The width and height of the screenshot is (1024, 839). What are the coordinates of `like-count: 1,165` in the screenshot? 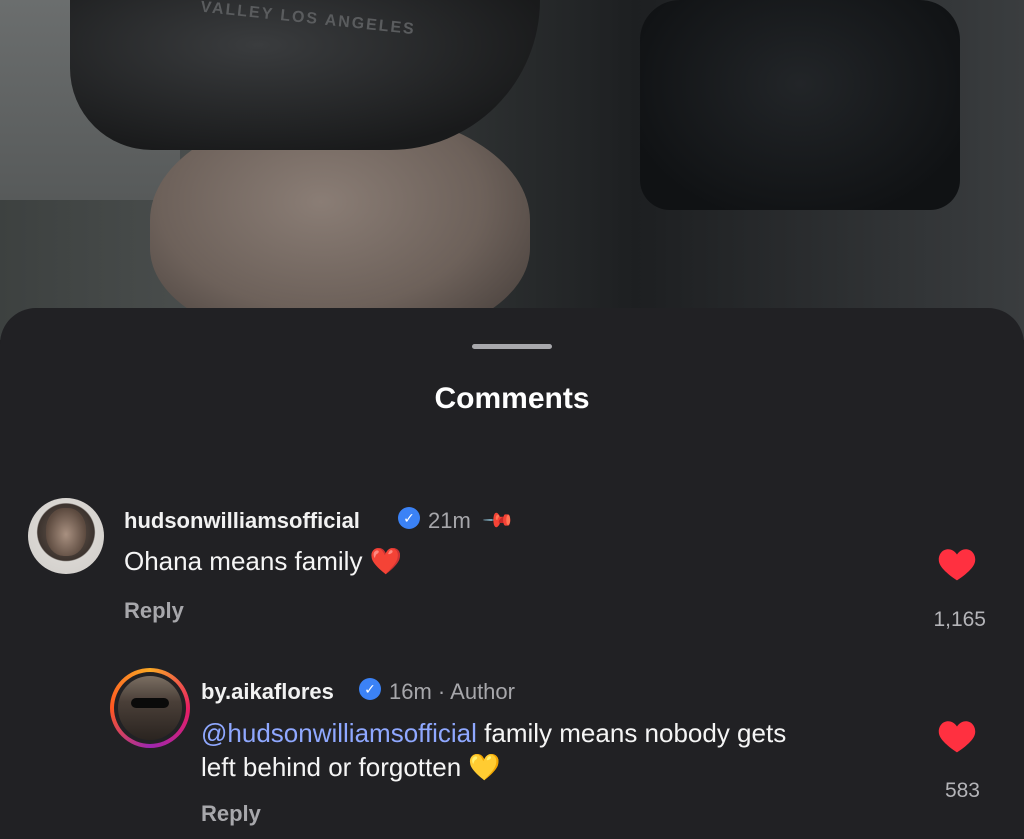 It's located at (959, 619).